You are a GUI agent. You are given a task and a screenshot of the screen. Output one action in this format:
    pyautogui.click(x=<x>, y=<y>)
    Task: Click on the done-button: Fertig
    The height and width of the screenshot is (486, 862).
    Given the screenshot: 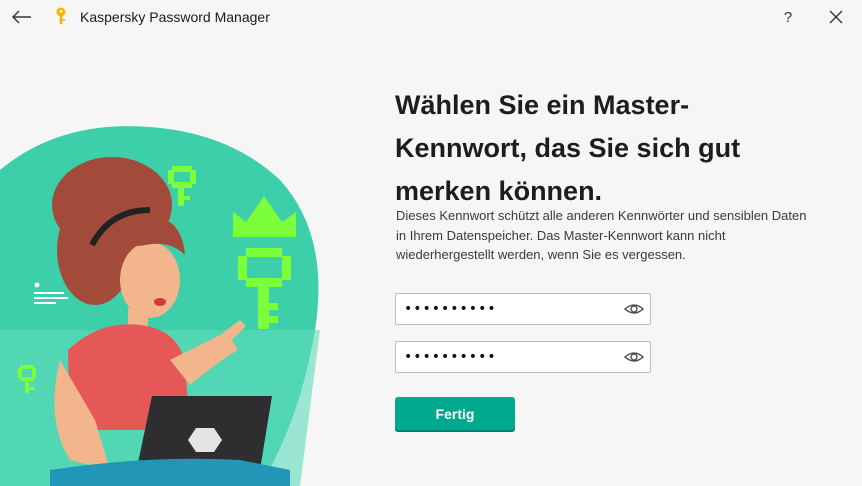 What is the action you would take?
    pyautogui.click(x=455, y=413)
    